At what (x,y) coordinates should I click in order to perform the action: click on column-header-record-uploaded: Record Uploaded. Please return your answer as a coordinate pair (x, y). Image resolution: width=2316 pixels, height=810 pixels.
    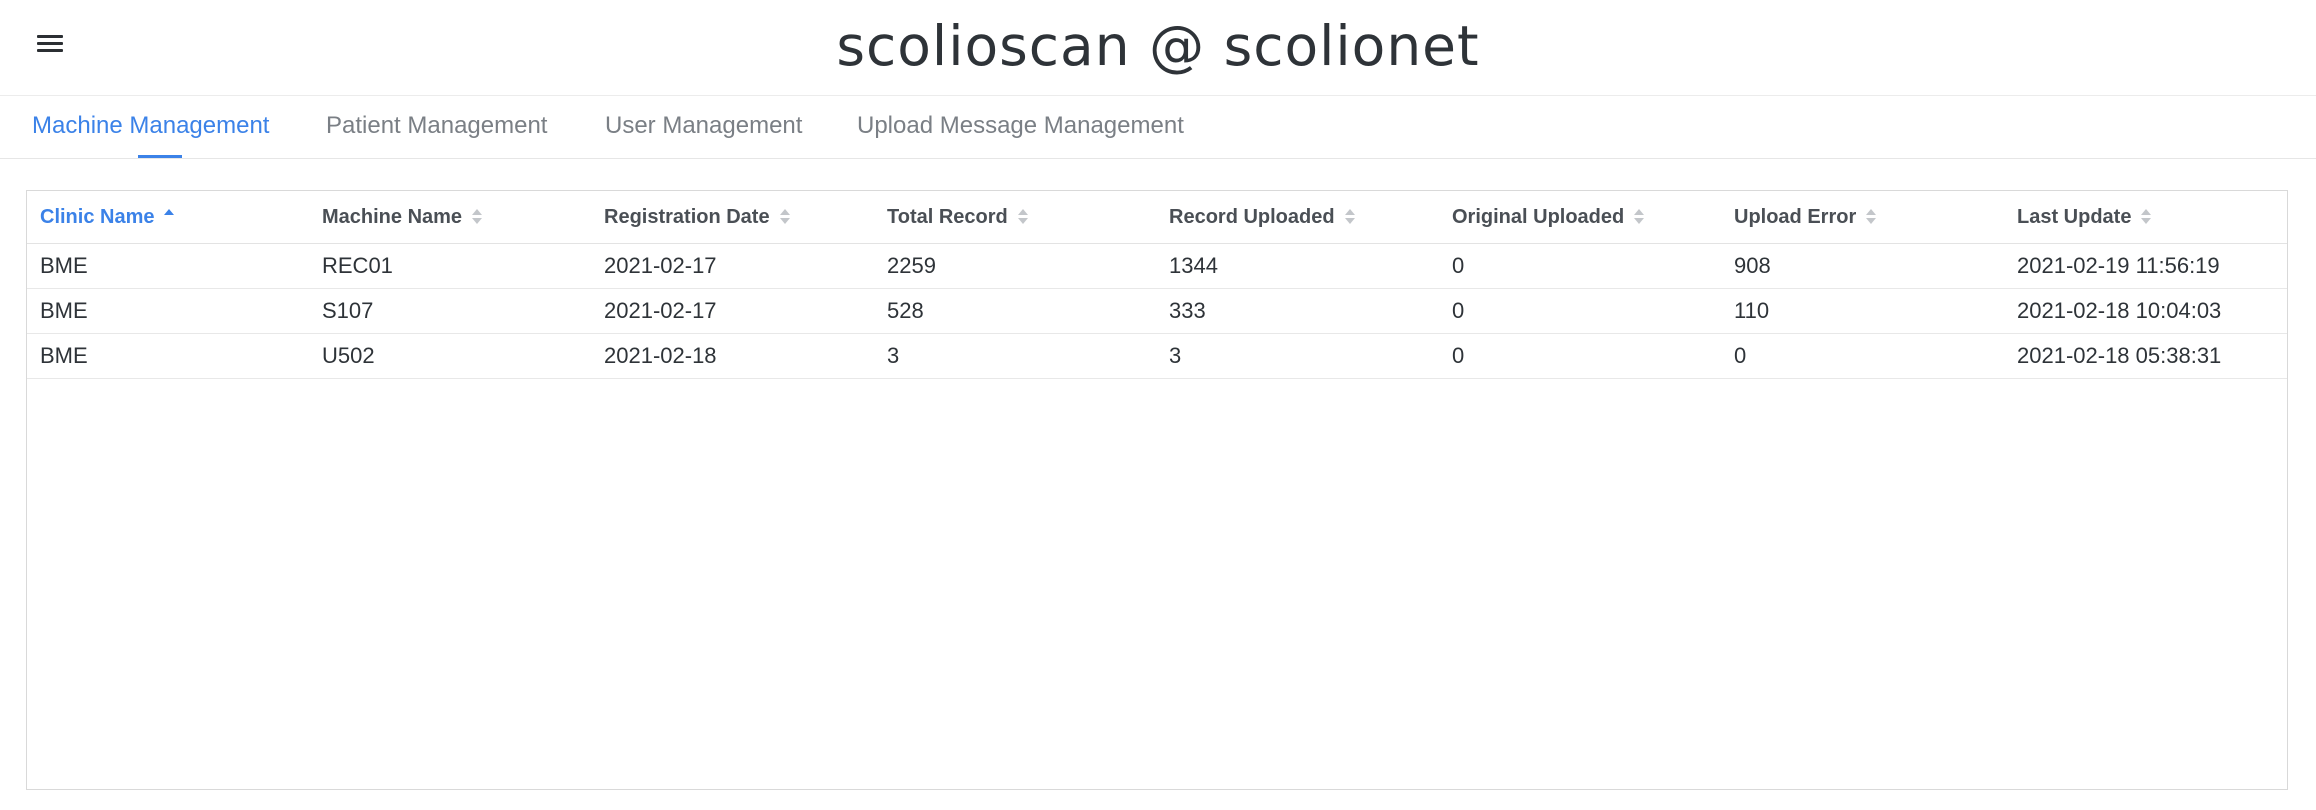
    Looking at the image, I should click on (1297, 217).